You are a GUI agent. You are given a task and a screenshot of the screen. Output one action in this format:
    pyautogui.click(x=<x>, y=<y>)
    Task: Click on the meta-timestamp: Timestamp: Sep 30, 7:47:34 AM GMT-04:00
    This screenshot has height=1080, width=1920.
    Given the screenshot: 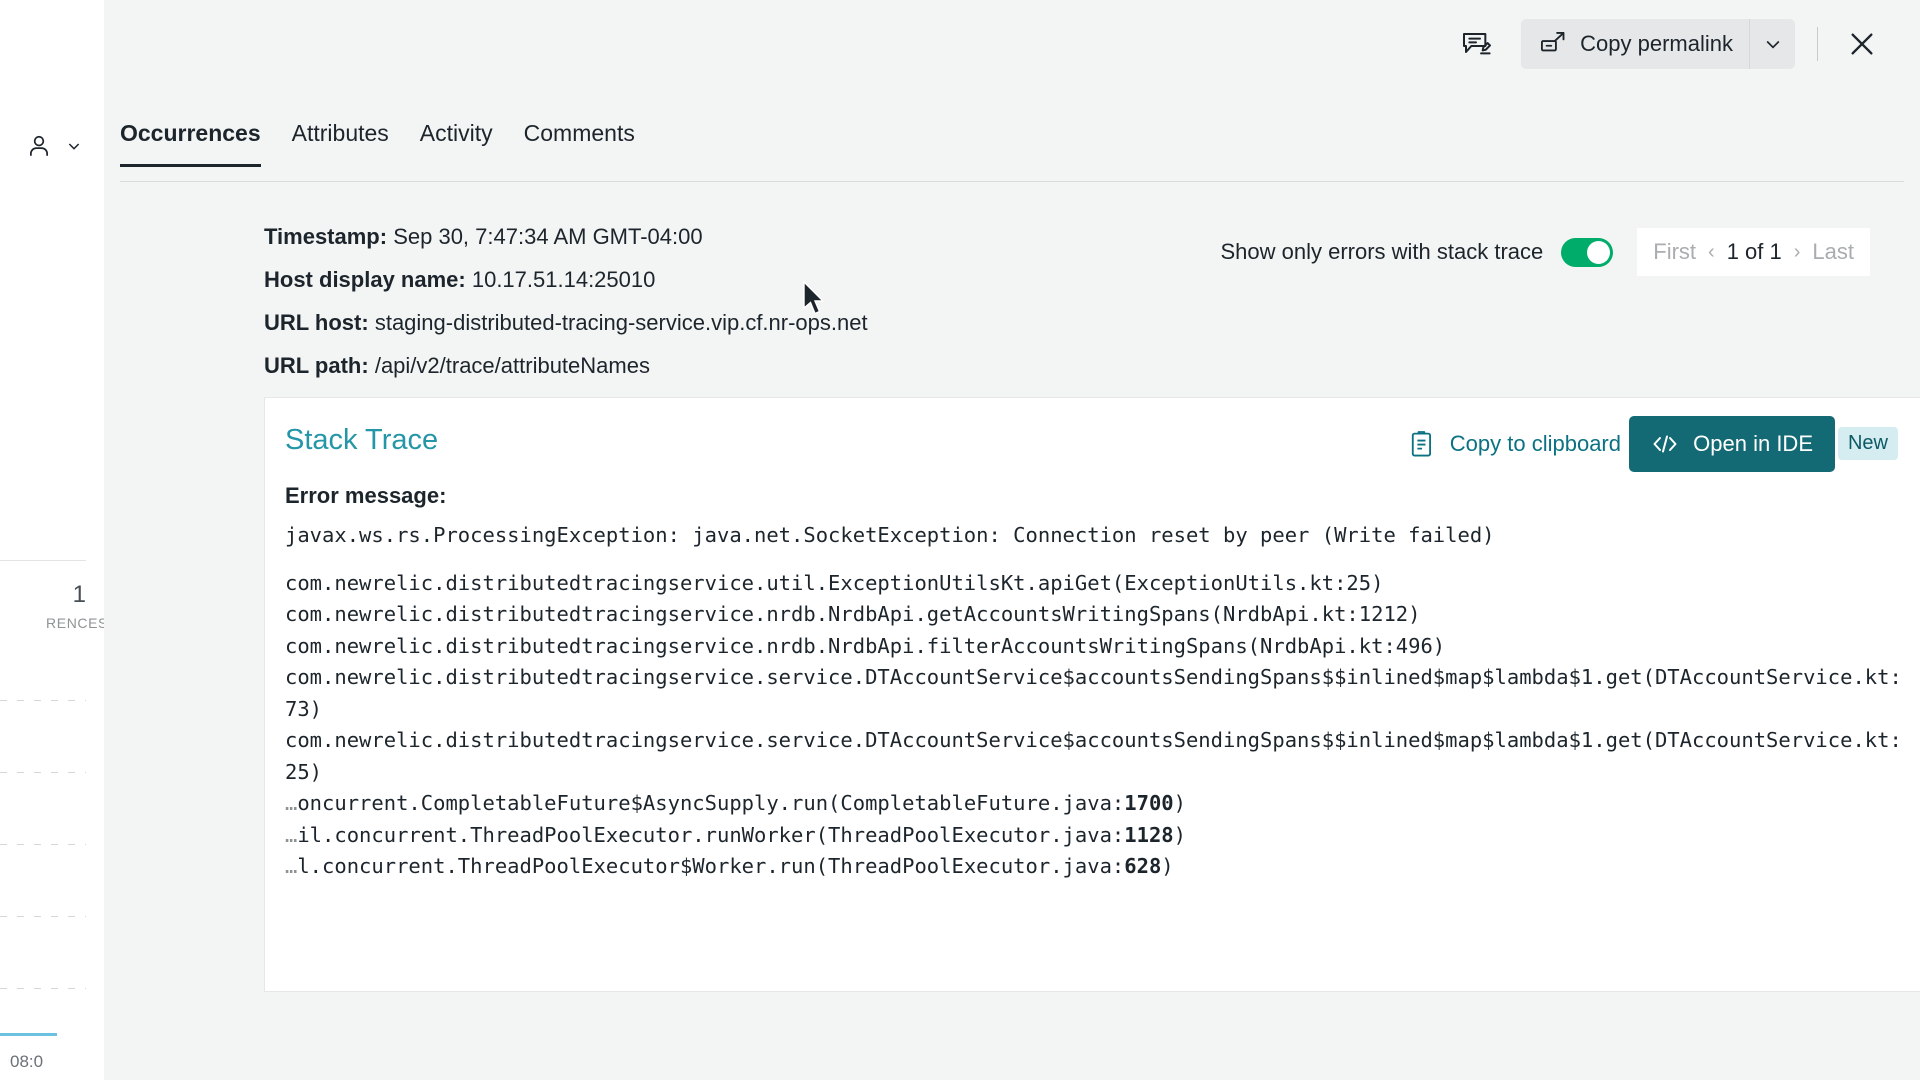 What is the action you would take?
    pyautogui.click(x=566, y=237)
    